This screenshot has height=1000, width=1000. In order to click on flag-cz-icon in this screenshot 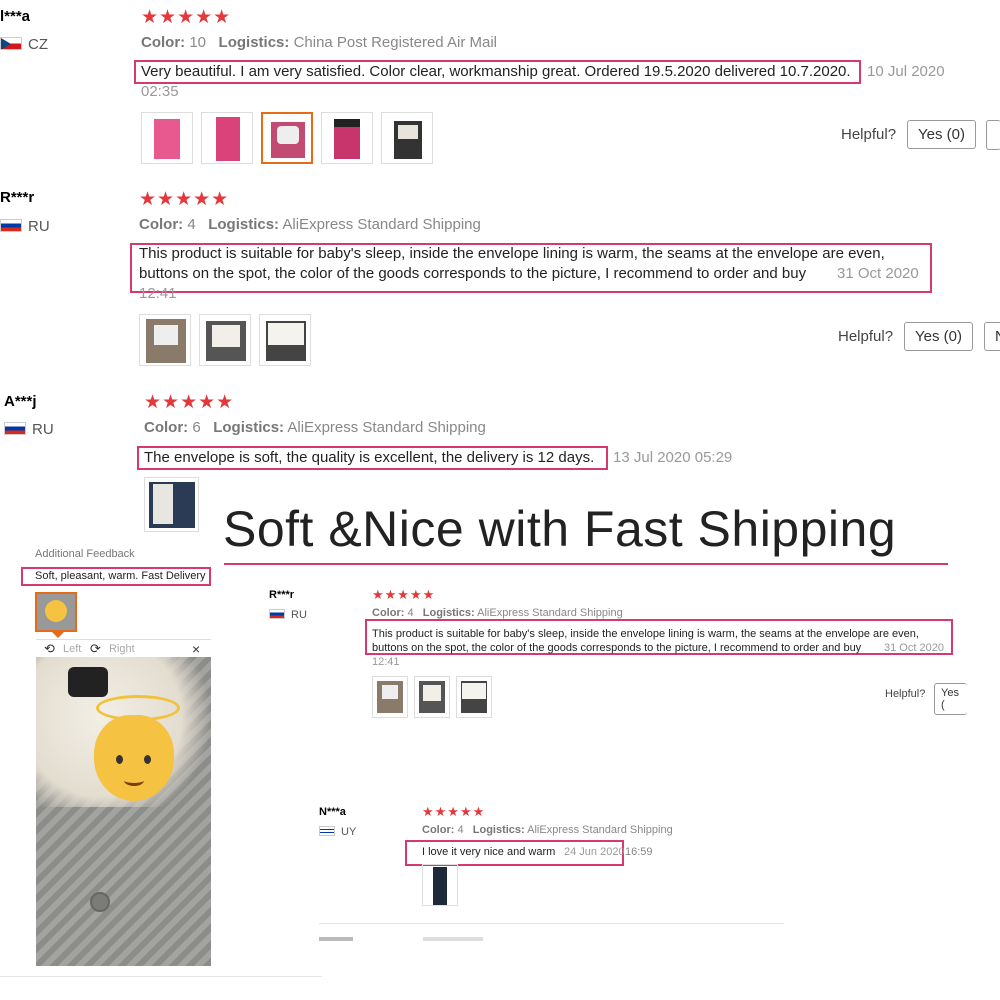, I will do `click(11, 43)`.